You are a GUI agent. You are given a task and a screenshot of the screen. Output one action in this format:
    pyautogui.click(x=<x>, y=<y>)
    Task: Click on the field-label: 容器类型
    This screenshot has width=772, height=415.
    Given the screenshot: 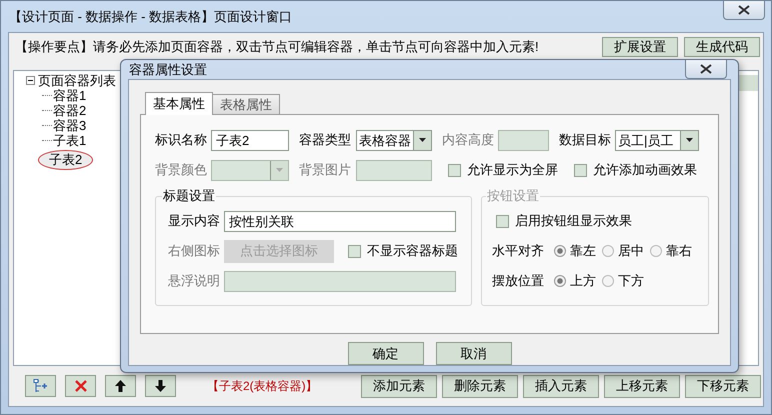 What is the action you would take?
    pyautogui.click(x=325, y=140)
    